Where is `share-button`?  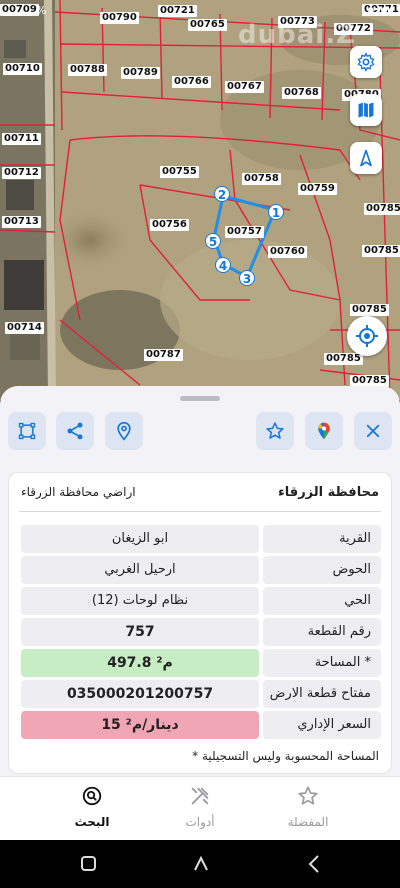 share-button is located at coordinates (75, 431).